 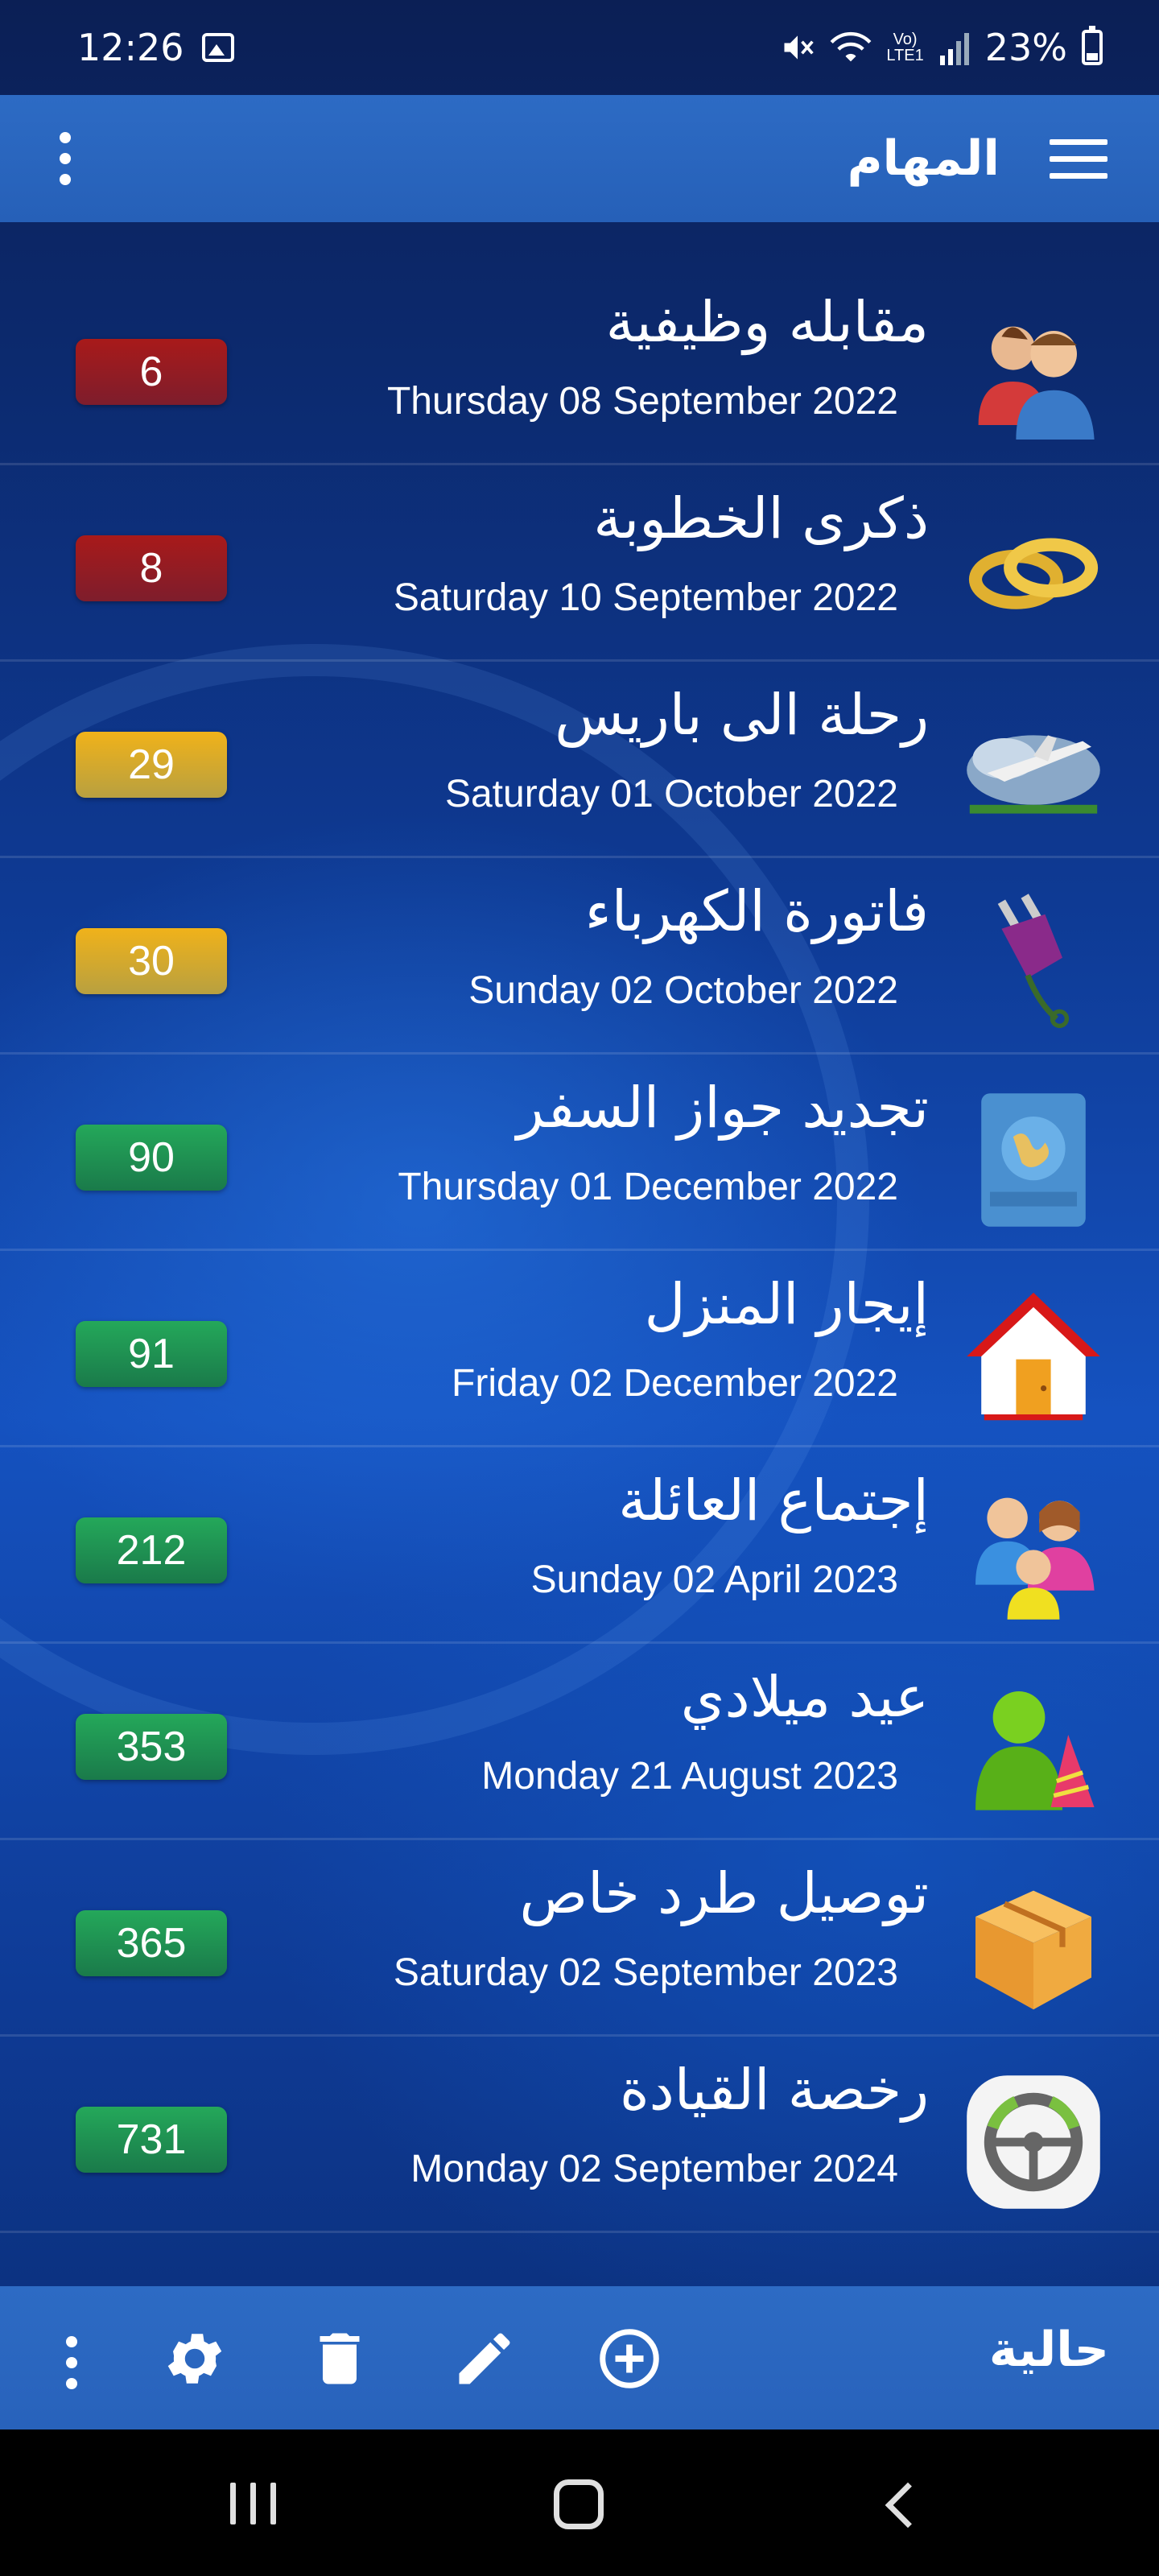 What do you see at coordinates (742, 715) in the screenshot?
I see `task-name: رحلة الى باريس` at bounding box center [742, 715].